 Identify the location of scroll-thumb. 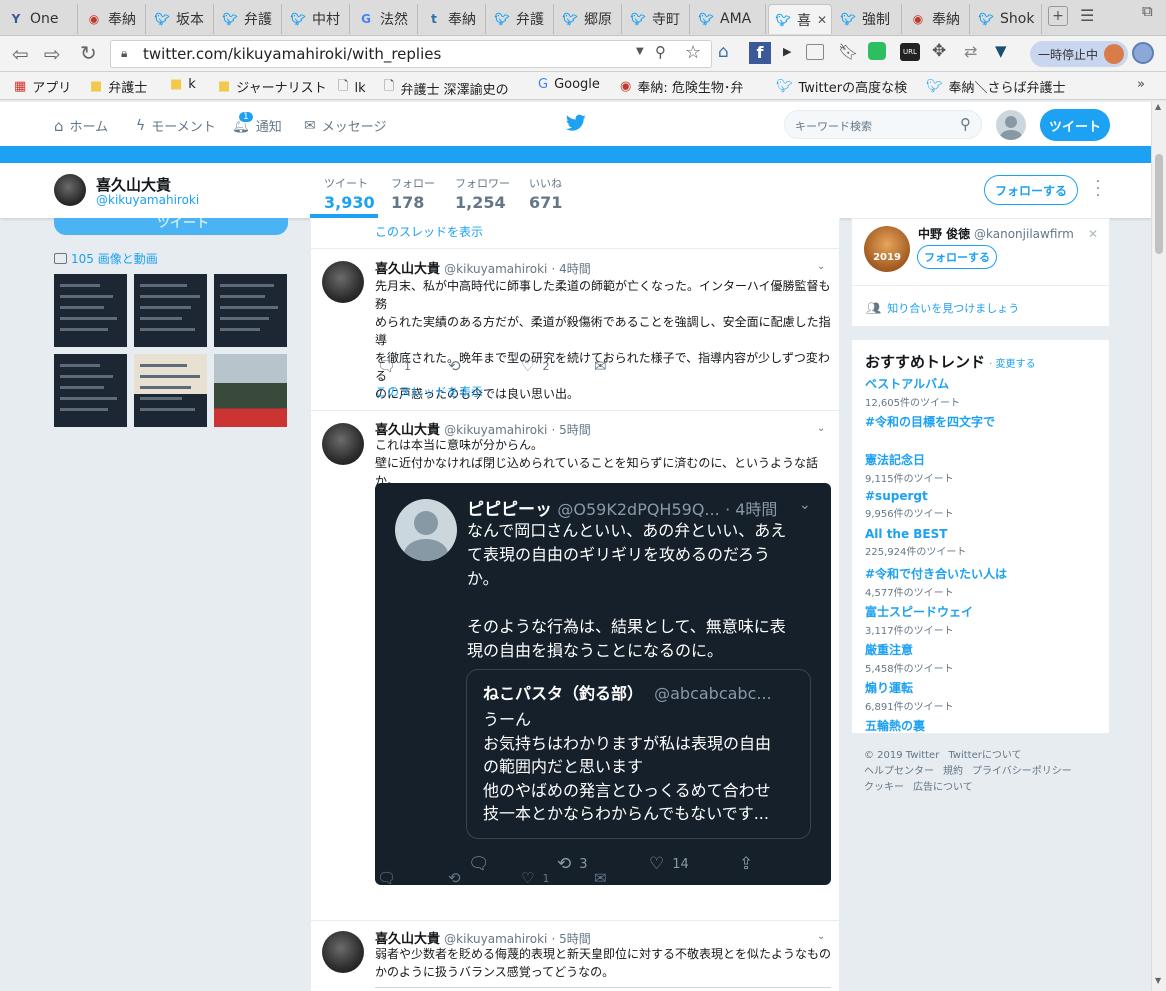
(1159, 204).